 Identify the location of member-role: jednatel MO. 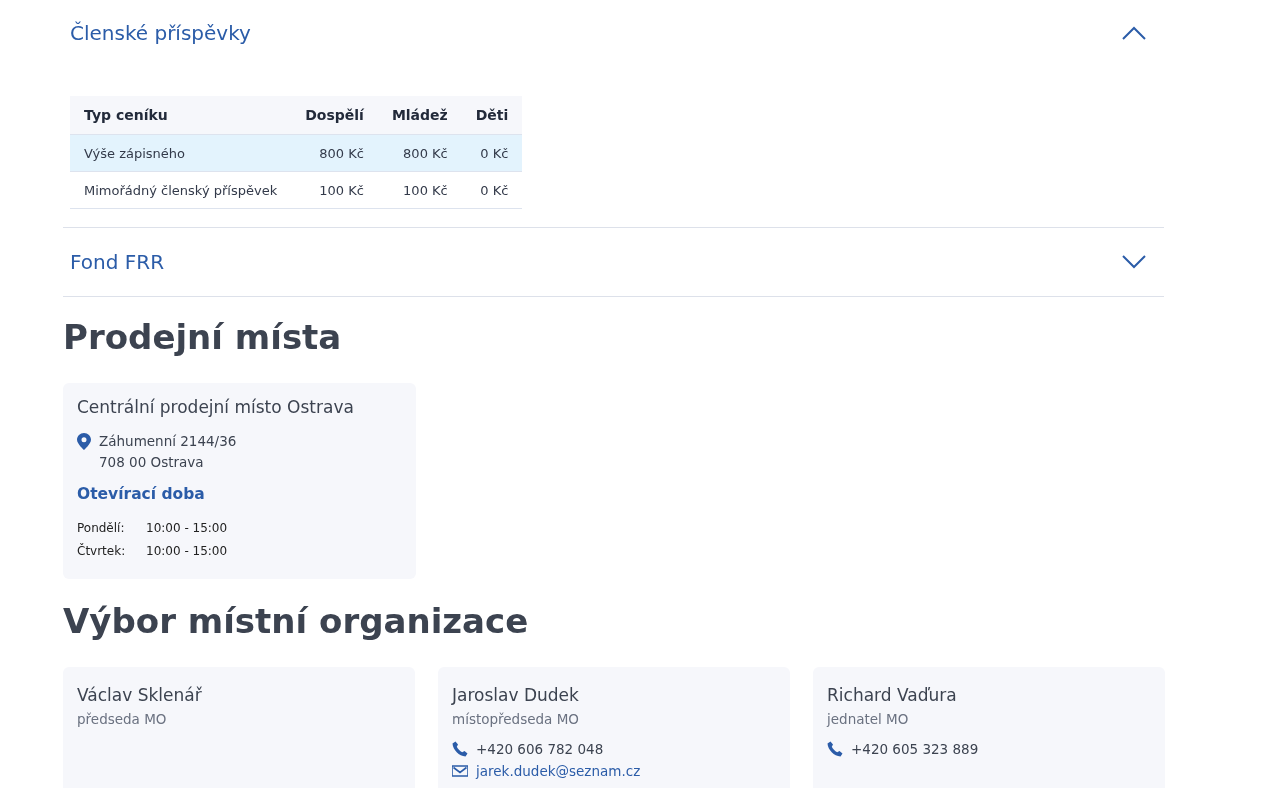
(868, 719).